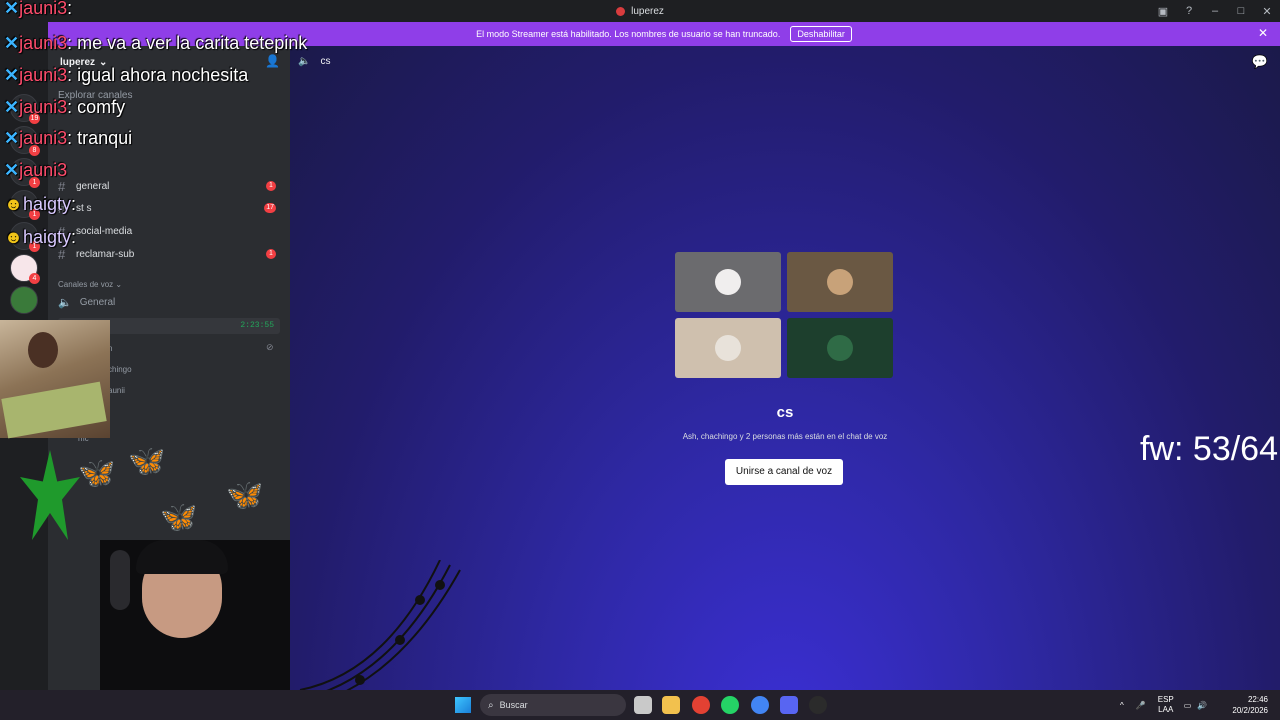 This screenshot has width=1280, height=720. What do you see at coordinates (621, 11) in the screenshot?
I see `app-logo-icon` at bounding box center [621, 11].